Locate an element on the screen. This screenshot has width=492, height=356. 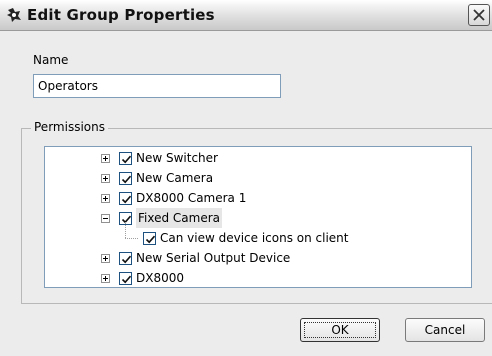
tree-item-label: New Switcher is located at coordinates (177, 158).